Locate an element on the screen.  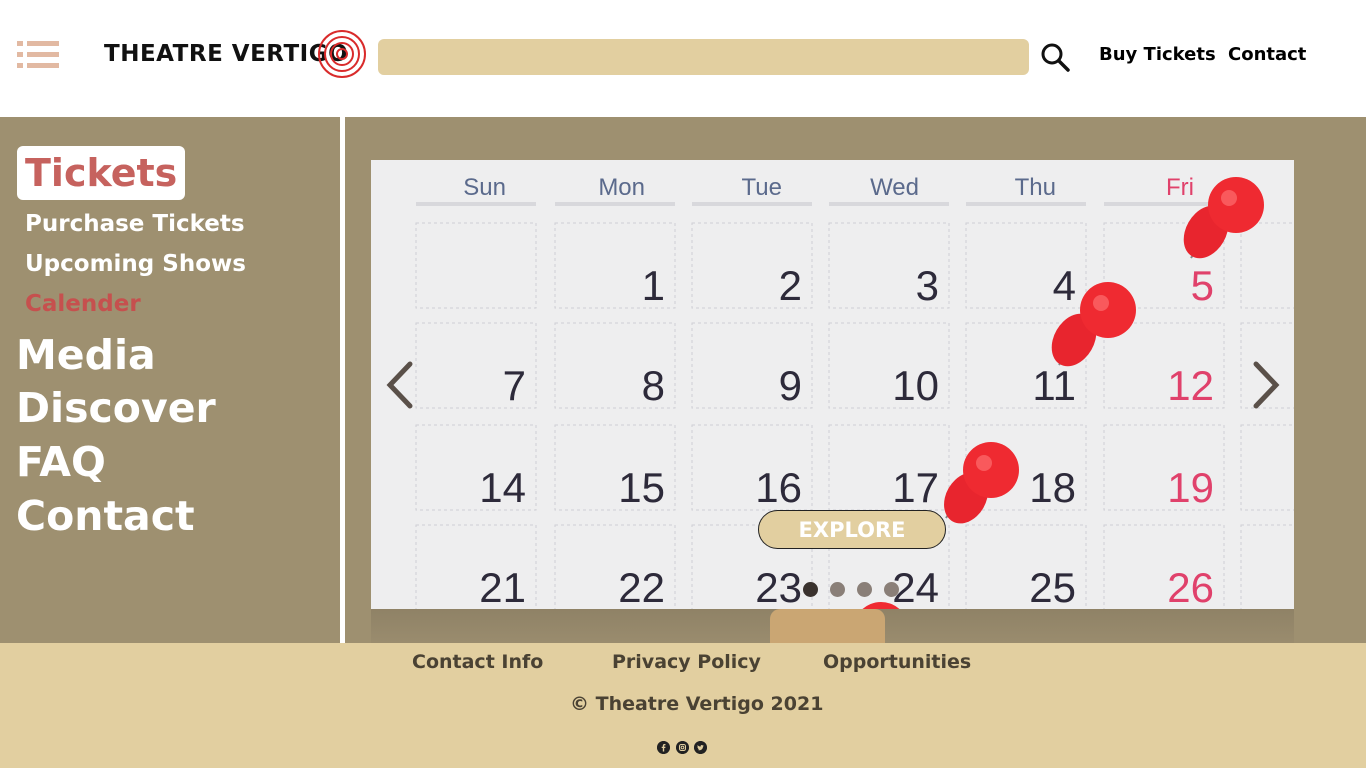
slide-background-wood is located at coordinates (827, 626).